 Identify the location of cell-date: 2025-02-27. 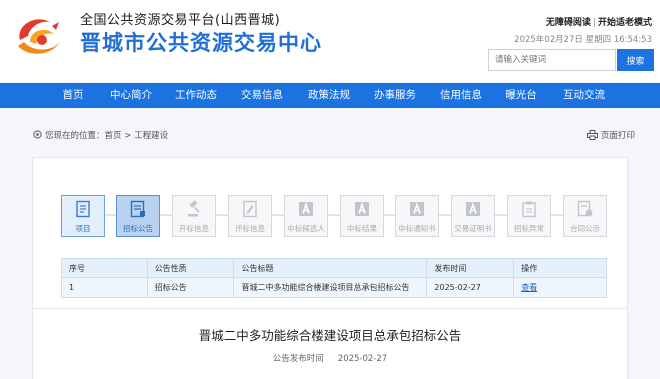
(470, 287).